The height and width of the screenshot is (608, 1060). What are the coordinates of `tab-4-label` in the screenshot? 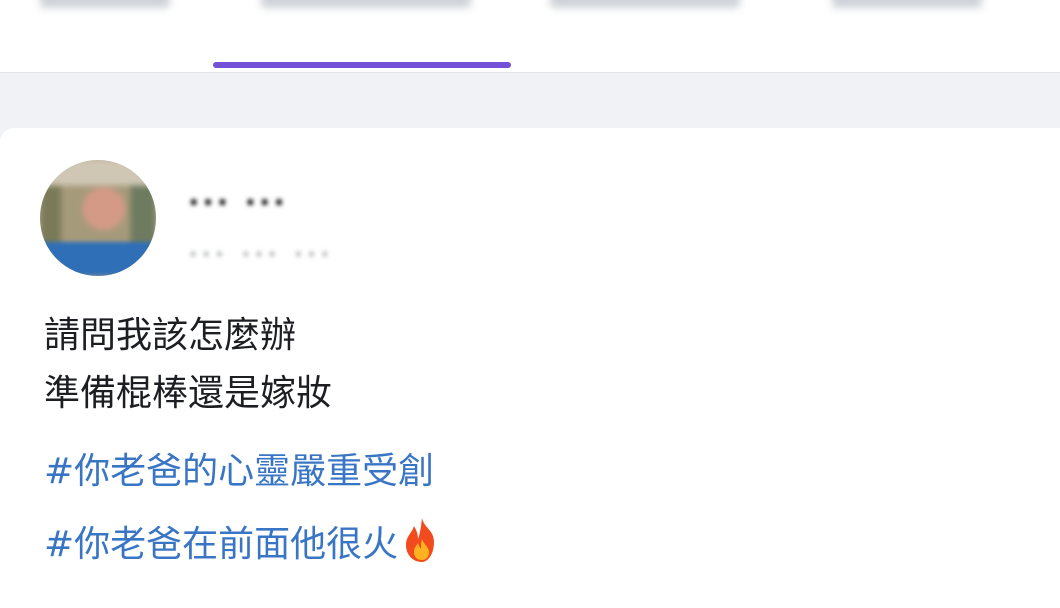 It's located at (907, 4).